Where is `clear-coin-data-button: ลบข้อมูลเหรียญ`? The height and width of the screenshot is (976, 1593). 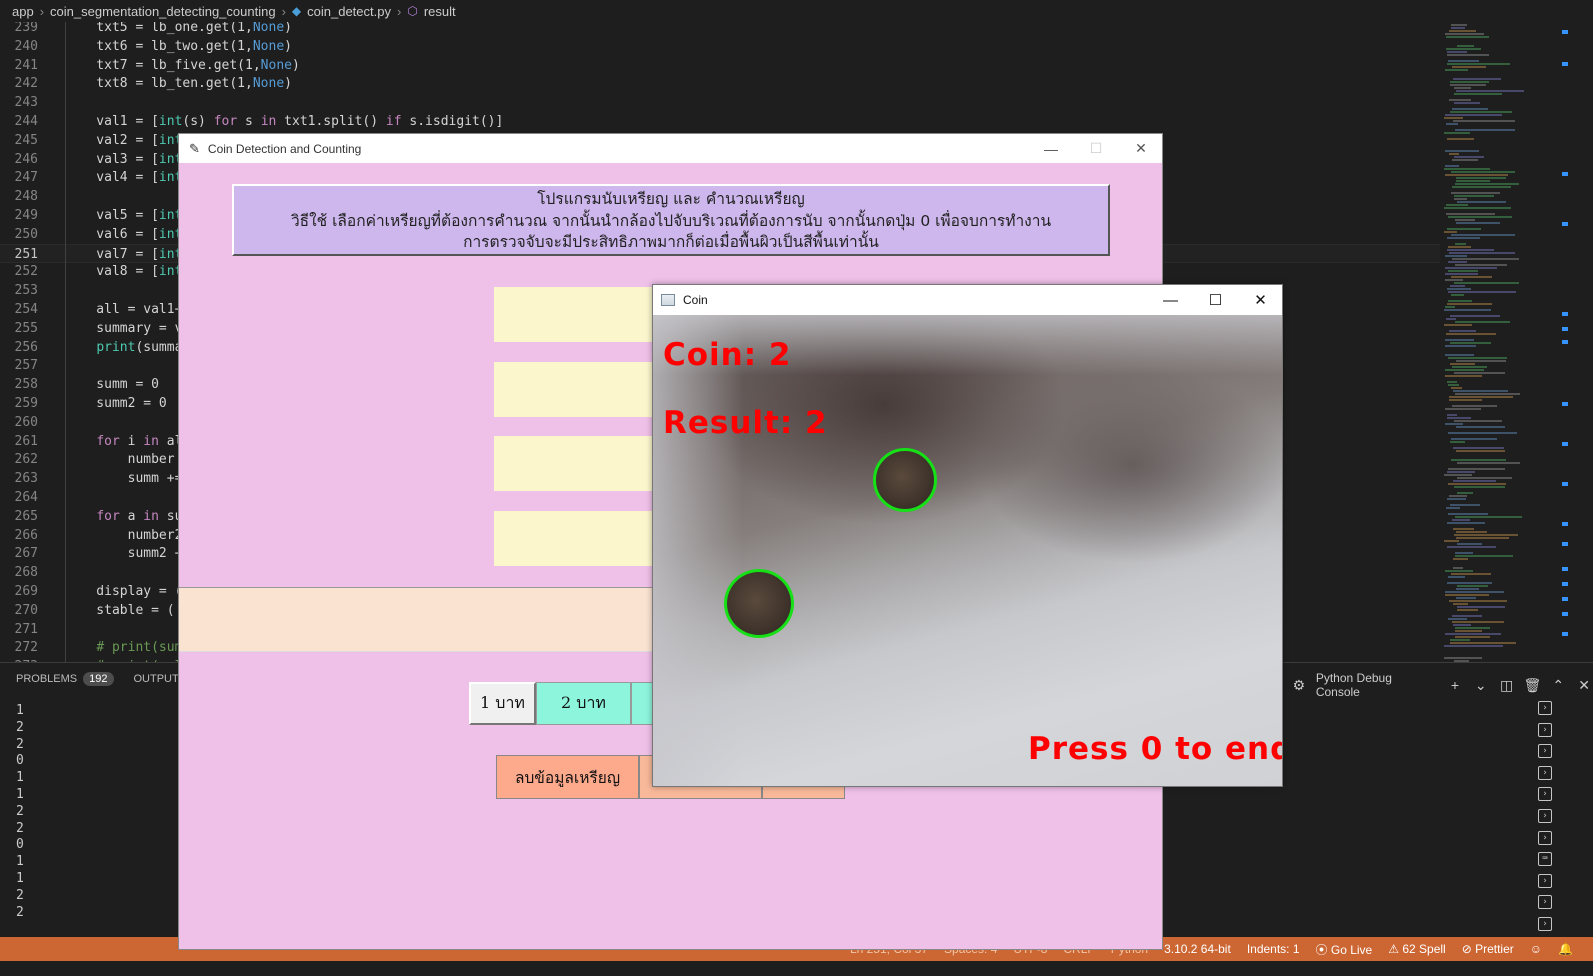 clear-coin-data-button: ลบข้อมูลเหรียญ is located at coordinates (567, 777).